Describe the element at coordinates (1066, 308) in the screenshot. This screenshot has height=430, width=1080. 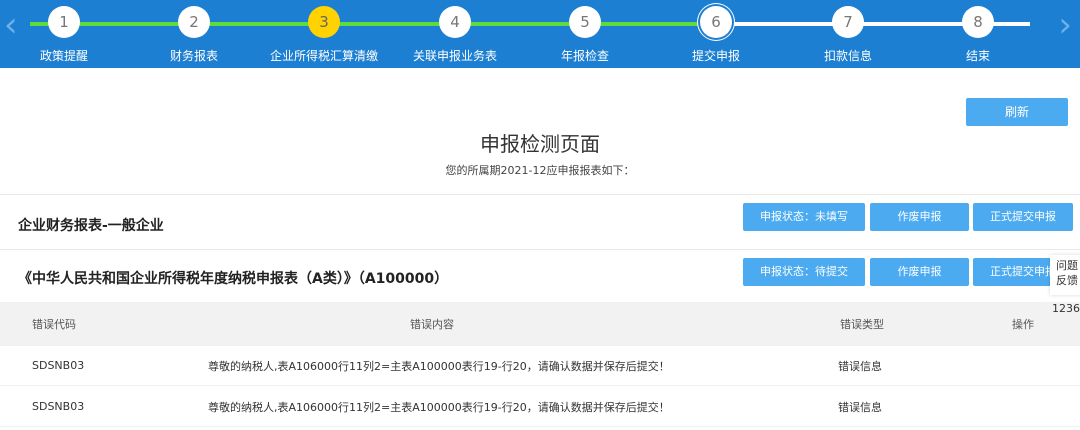
I see `hotline-number: 1236` at that location.